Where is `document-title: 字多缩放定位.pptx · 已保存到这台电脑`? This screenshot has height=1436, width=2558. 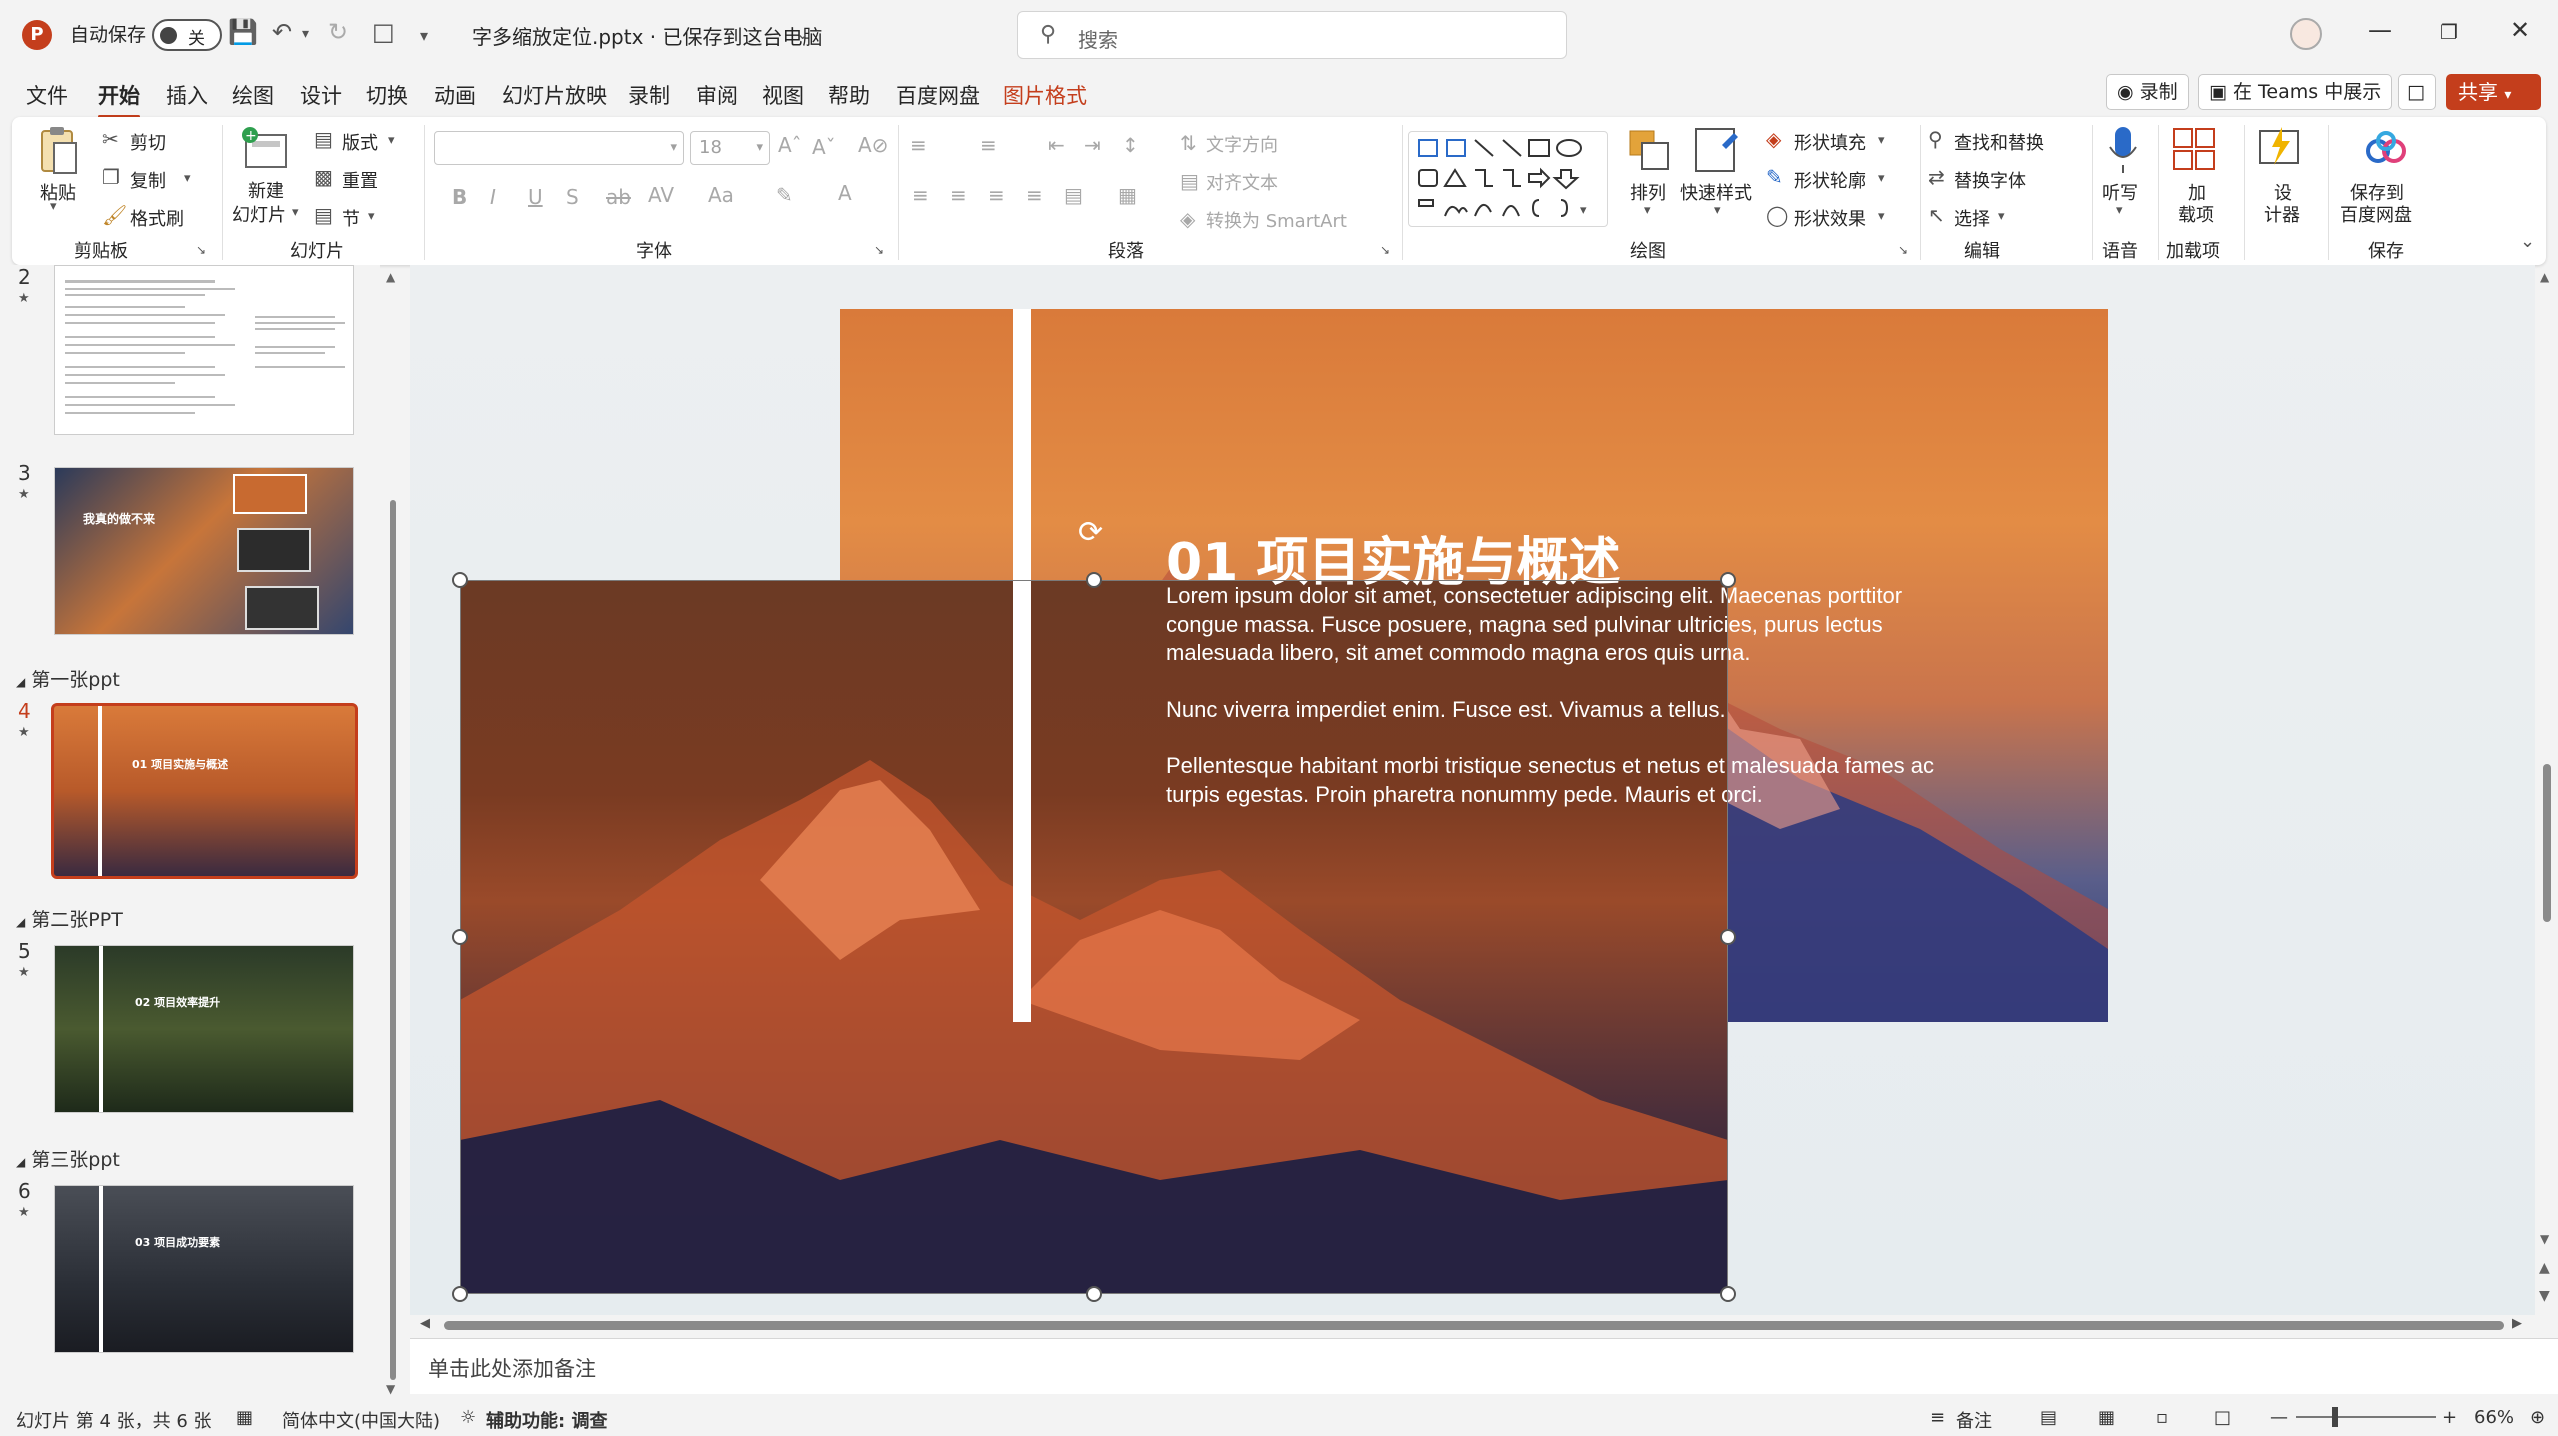
document-title: 字多缩放定位.pptx · 已保存到这台电脑 is located at coordinates (647, 35).